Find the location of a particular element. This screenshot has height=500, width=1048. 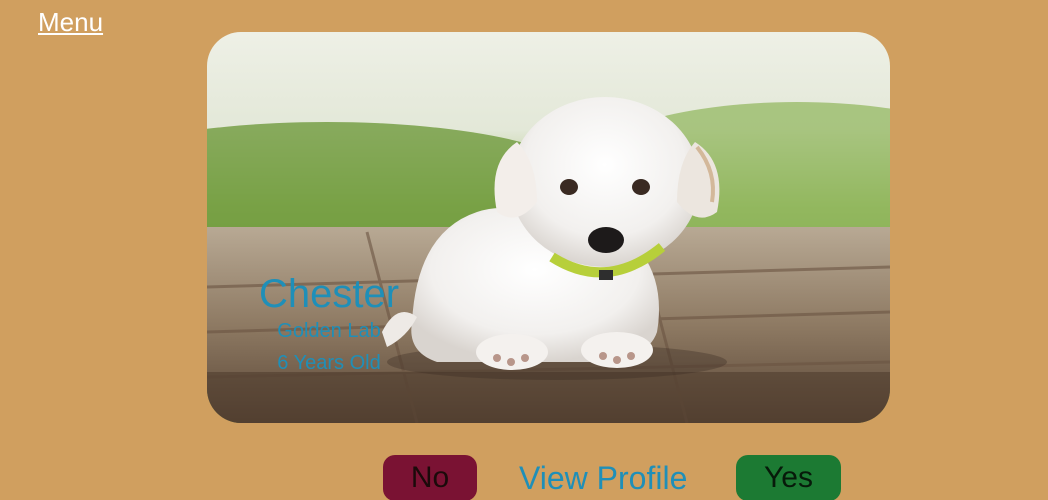

pet-breed: Golden Lab is located at coordinates (329, 331).